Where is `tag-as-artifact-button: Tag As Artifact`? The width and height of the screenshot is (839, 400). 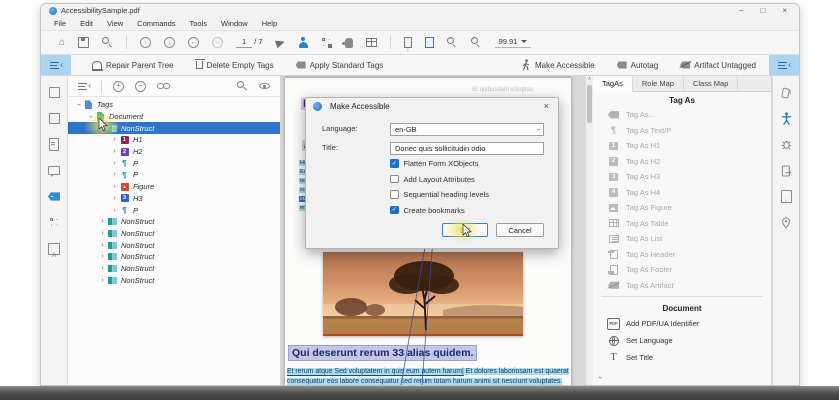
tag-as-artifact-button: Tag As Artifact is located at coordinates (682, 286).